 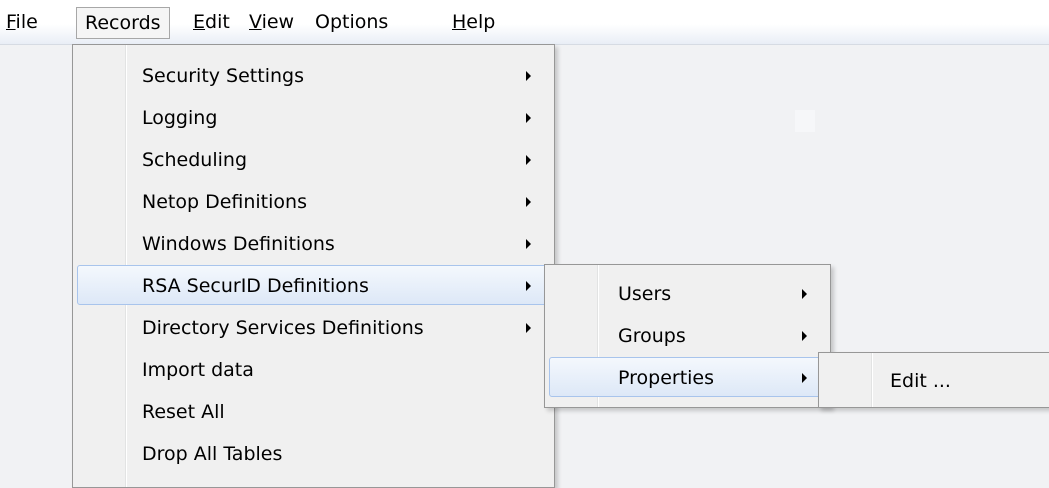 I want to click on menu-file-label: ile, so click(x=26, y=22).